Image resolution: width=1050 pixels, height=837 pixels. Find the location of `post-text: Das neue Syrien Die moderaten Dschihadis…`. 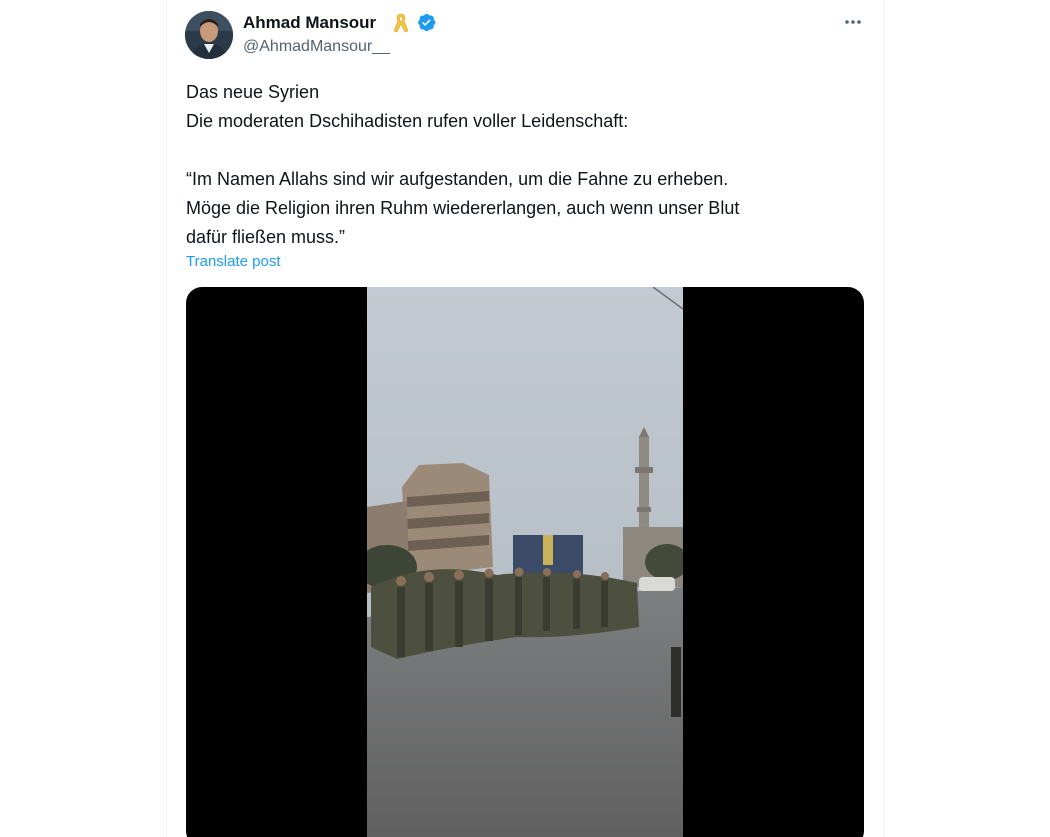

post-text: Das neue Syrien Die moderaten Dschihadis… is located at coordinates (521, 165).